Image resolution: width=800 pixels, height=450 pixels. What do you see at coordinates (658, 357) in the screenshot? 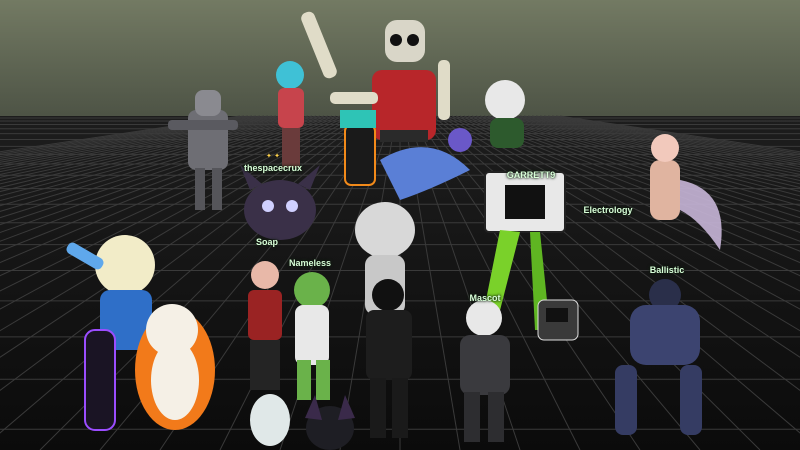
I see `avatar-blue-mech` at bounding box center [658, 357].